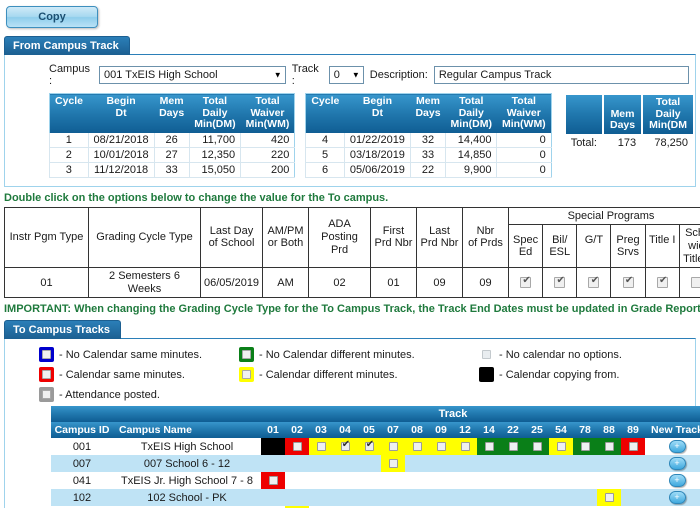  Describe the element at coordinates (339, 283) in the screenshot. I see `cell-ada-posting-prd: 02` at that location.